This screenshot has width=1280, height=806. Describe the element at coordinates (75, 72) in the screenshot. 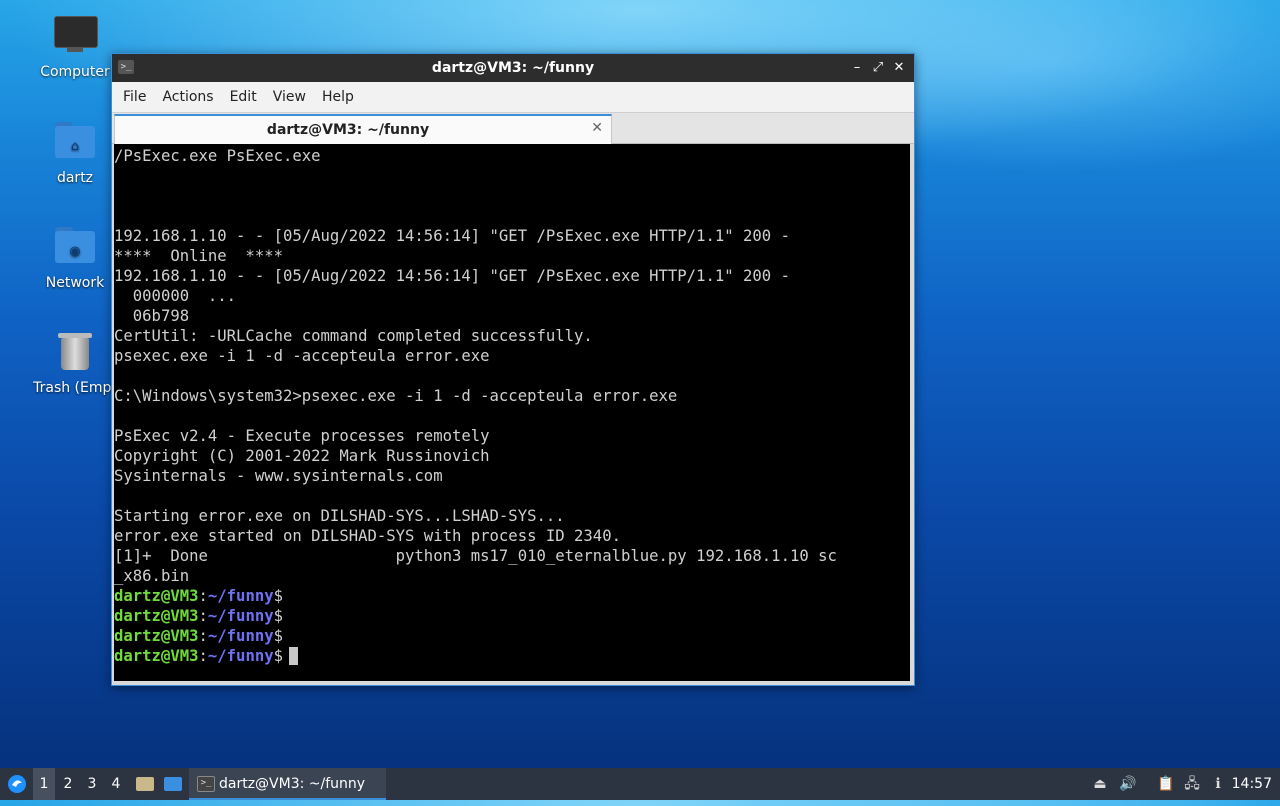

I see `desktop-icon-label: Computer` at that location.